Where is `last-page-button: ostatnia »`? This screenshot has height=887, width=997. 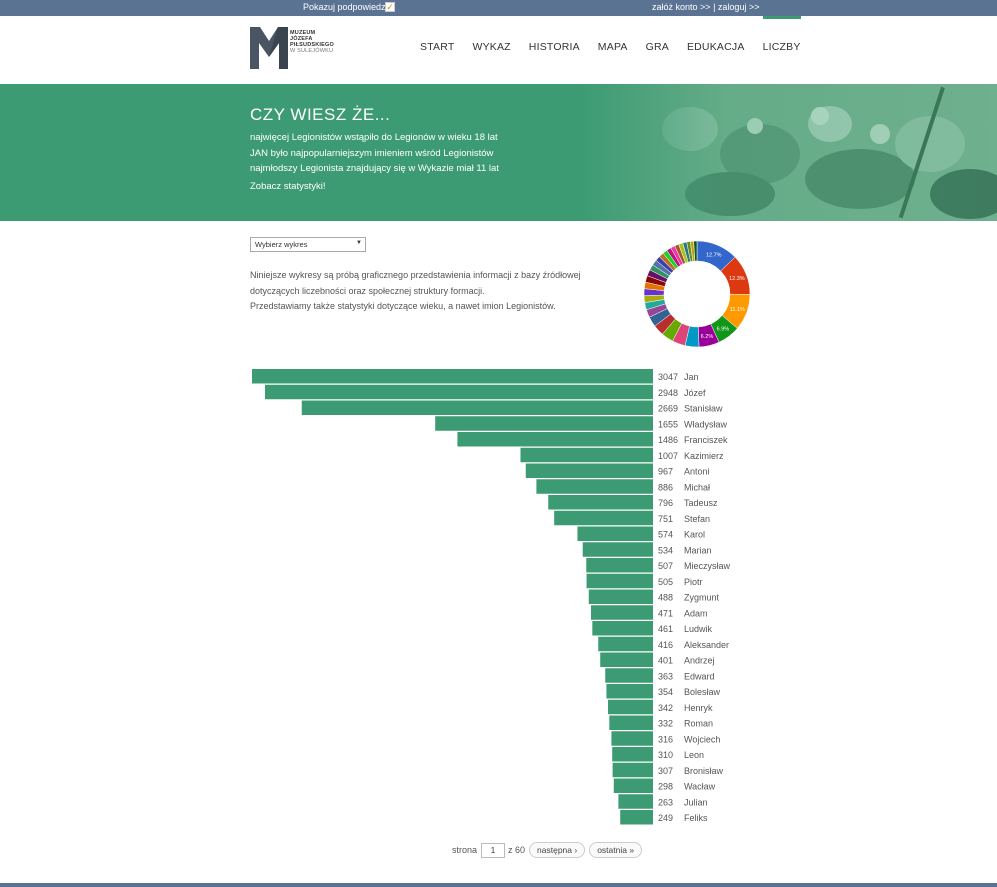 last-page-button: ostatnia » is located at coordinates (616, 850).